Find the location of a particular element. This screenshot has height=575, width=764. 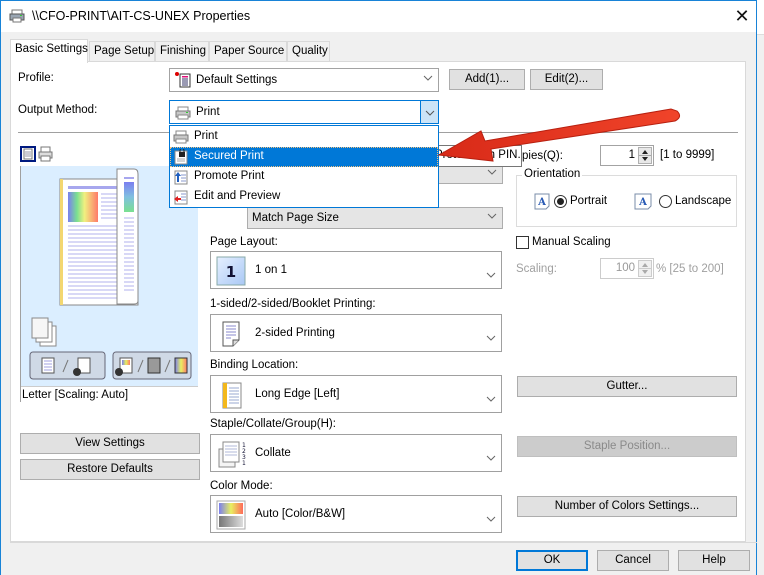

page-layout-select: 1 1 on 1 is located at coordinates (356, 270).